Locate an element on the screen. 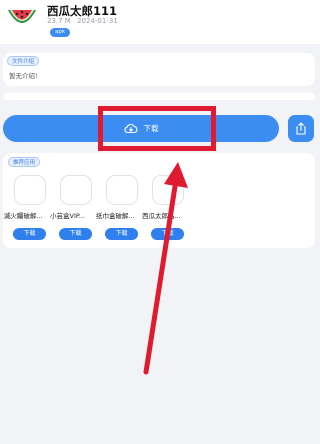  app-meta: 23.7 M 2024-01-31 is located at coordinates (82, 21).